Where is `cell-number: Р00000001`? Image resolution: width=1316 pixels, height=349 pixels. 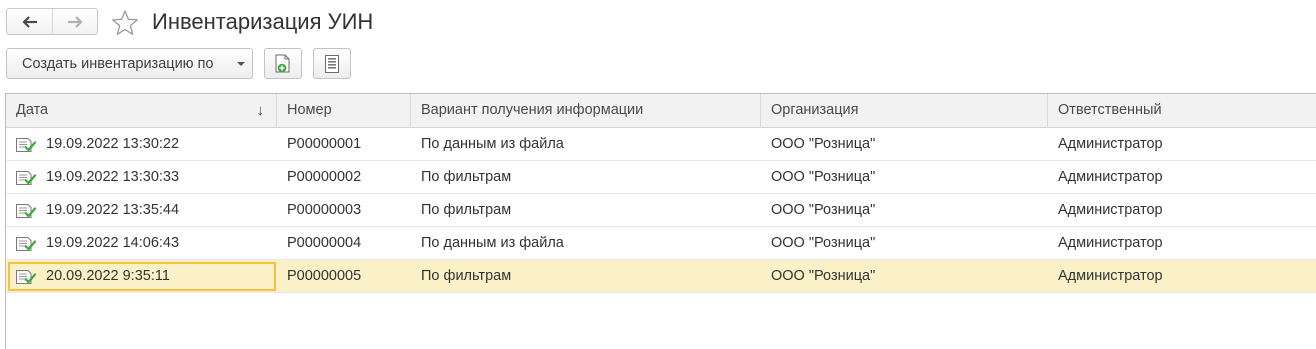 cell-number: Р00000001 is located at coordinates (324, 144).